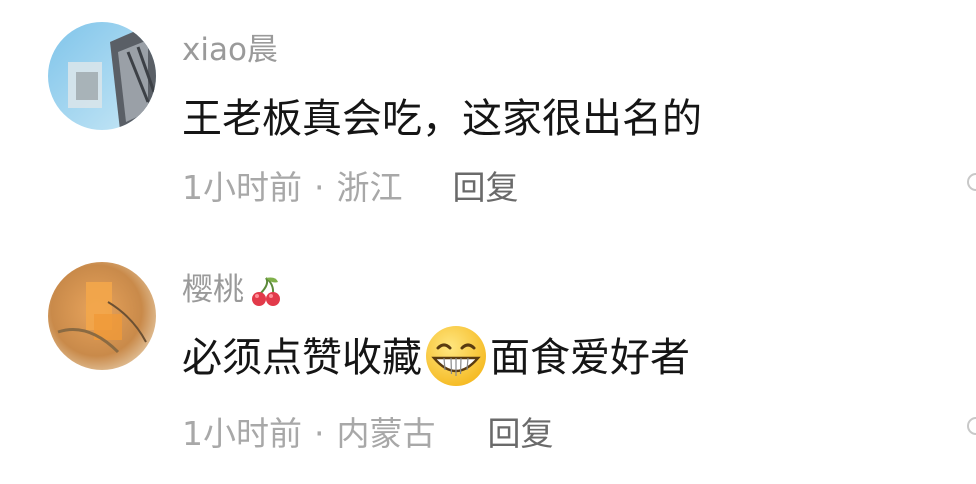 The image size is (976, 484). I want to click on username-text: 樱桃, so click(213, 290).